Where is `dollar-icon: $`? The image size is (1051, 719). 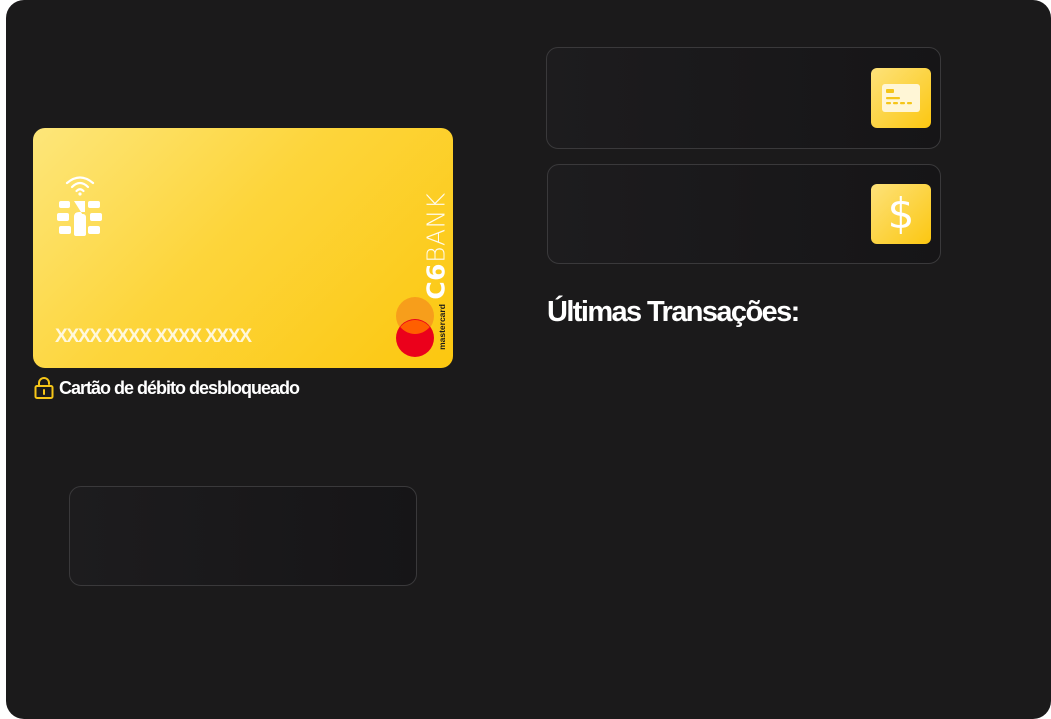
dollar-icon: $ is located at coordinates (901, 213).